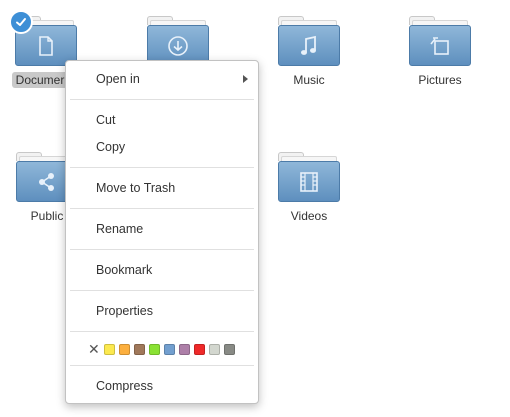 This screenshot has height=417, width=510. Describe the element at coordinates (439, 45) in the screenshot. I see `picture-icon` at that location.